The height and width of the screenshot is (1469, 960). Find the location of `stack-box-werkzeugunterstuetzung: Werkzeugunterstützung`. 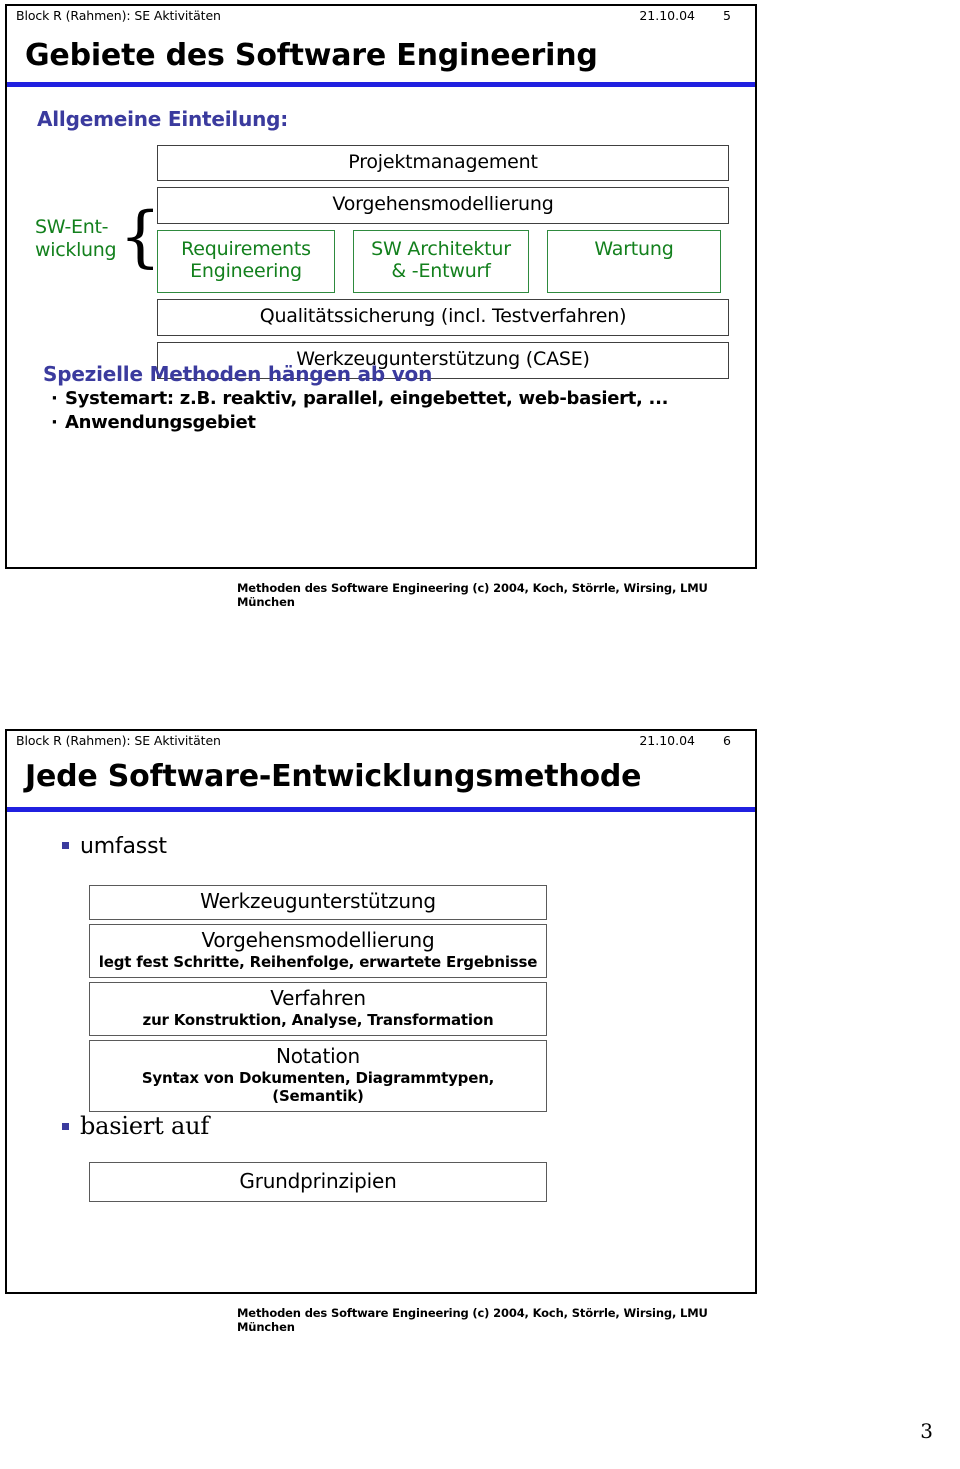

stack-box-werkzeugunterstuetzung: Werkzeugunterstützung is located at coordinates (318, 902).